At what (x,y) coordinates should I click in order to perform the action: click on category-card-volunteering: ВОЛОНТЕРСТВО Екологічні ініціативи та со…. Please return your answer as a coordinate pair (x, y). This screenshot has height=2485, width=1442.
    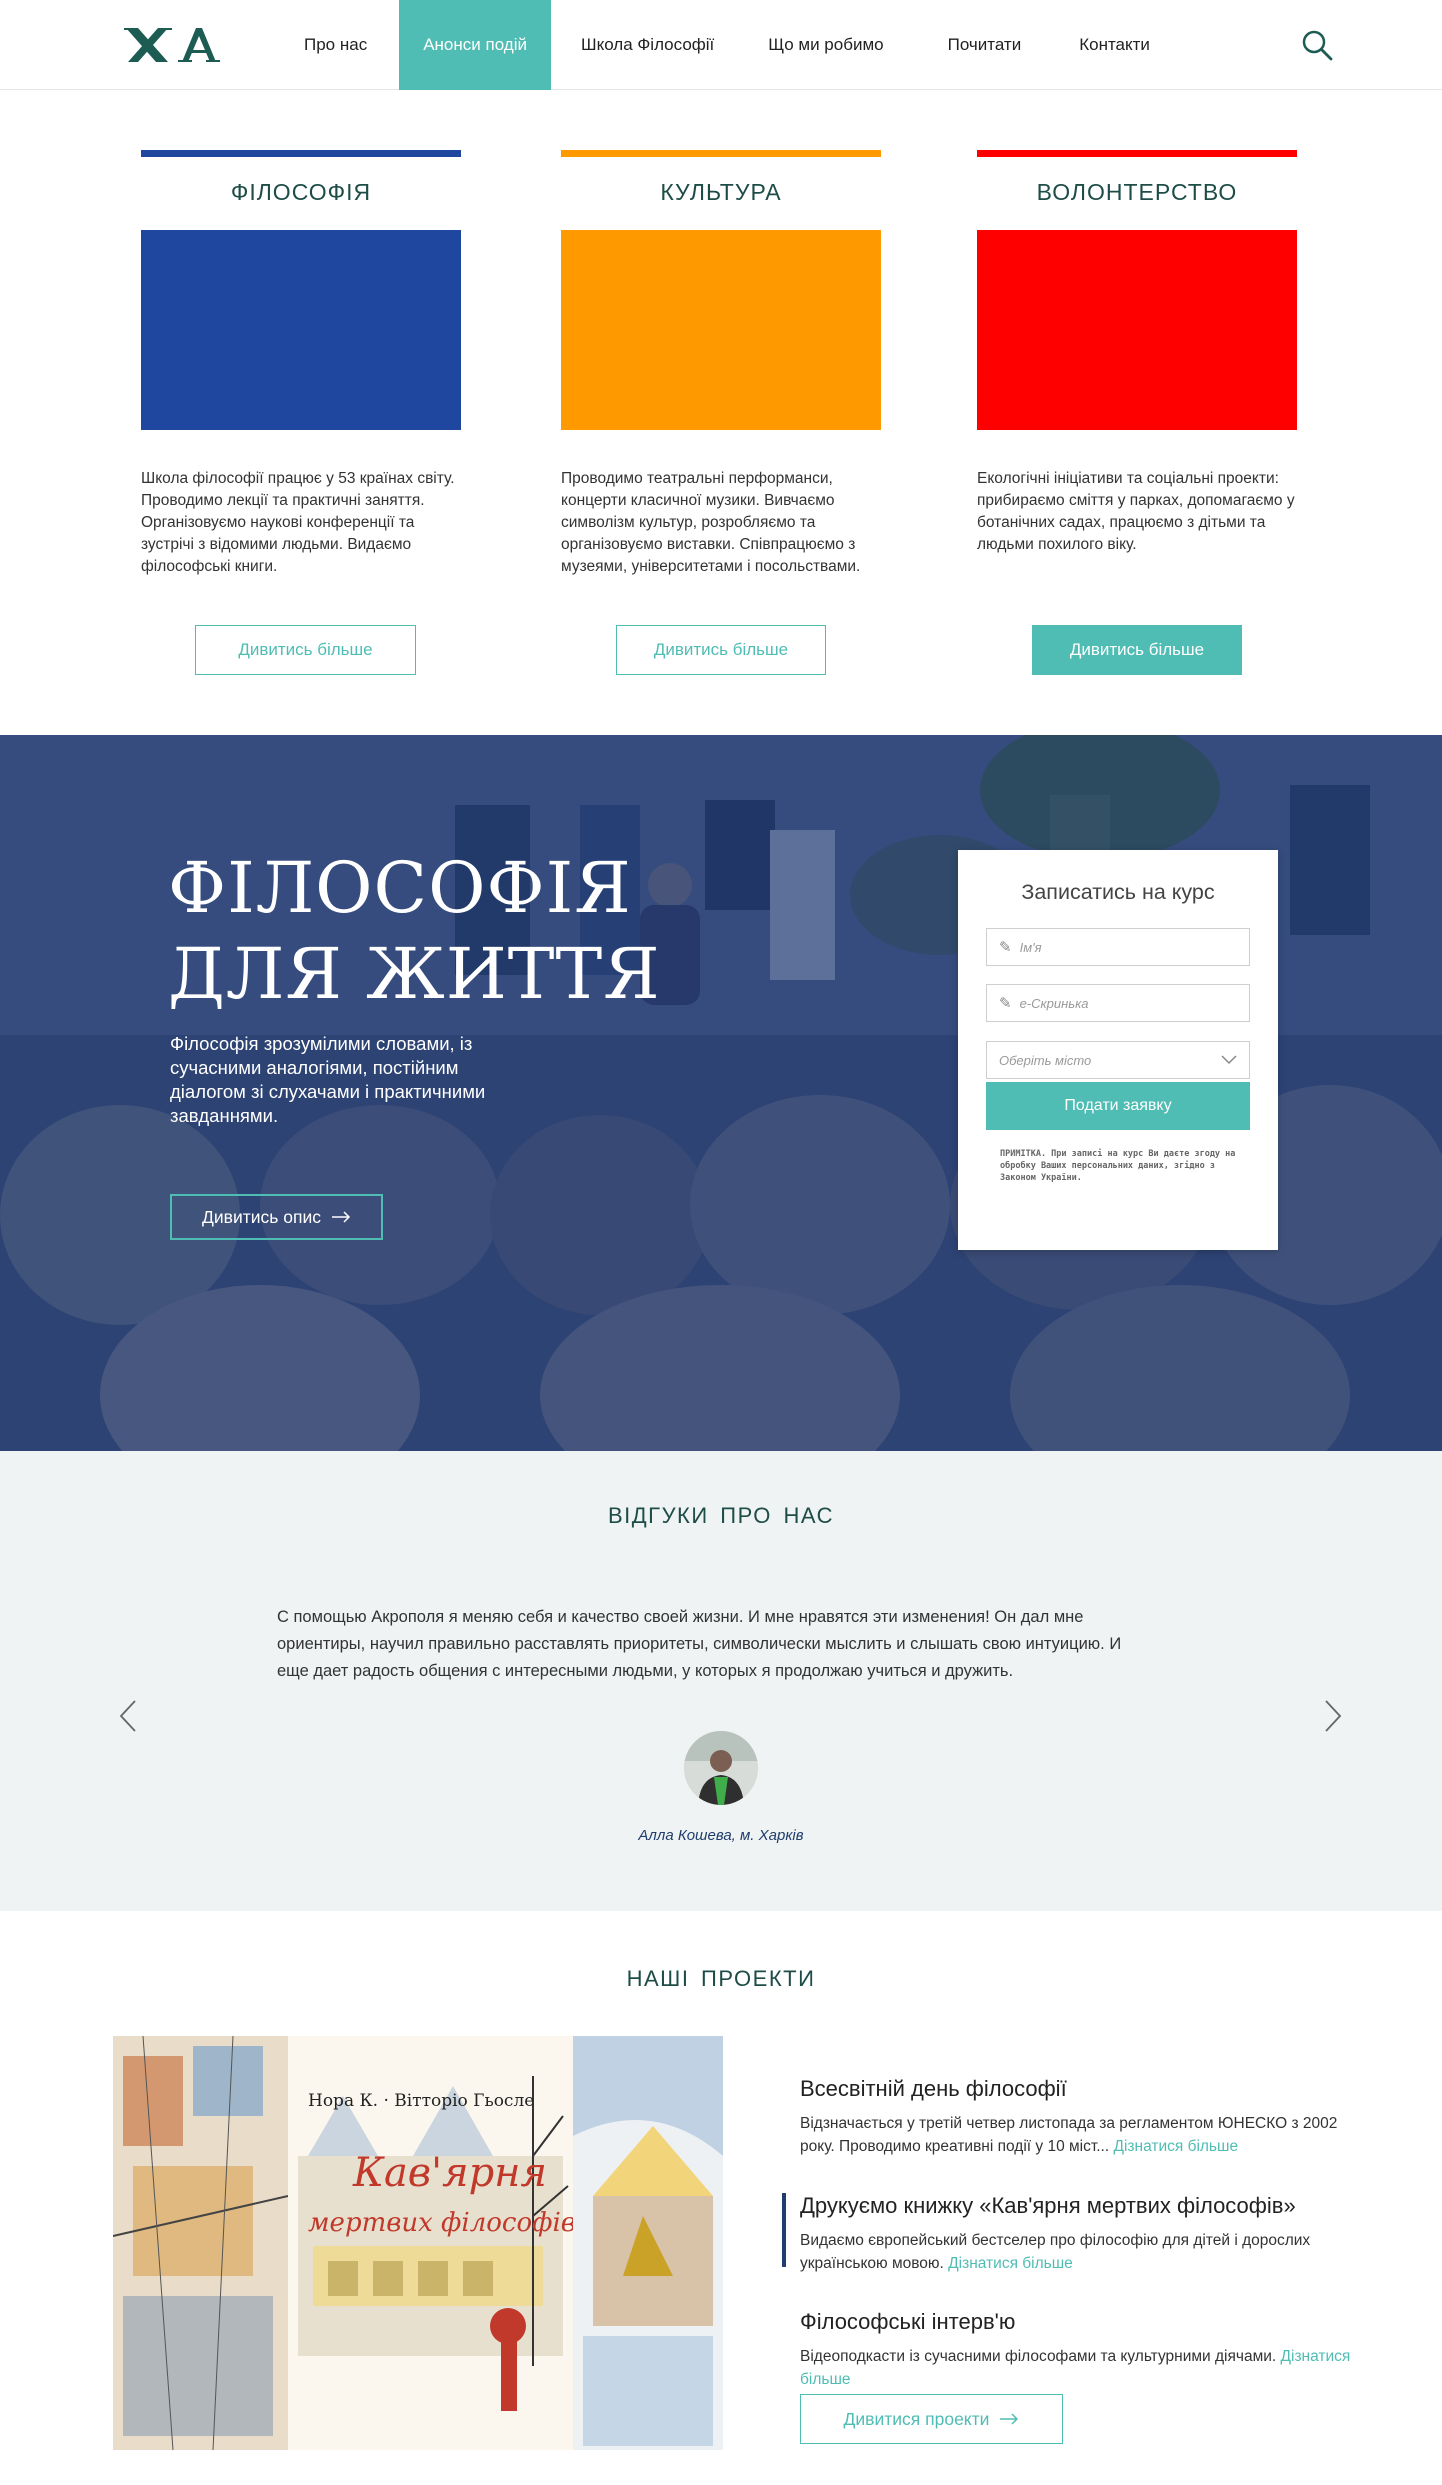
    Looking at the image, I should click on (1137, 412).